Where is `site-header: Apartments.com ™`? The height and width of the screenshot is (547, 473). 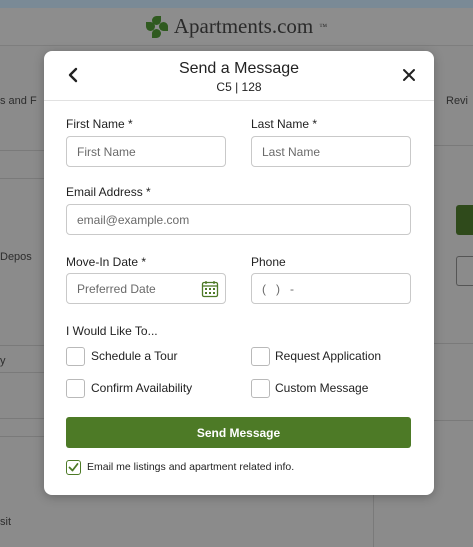
site-header: Apartments.com ™ is located at coordinates (236, 27).